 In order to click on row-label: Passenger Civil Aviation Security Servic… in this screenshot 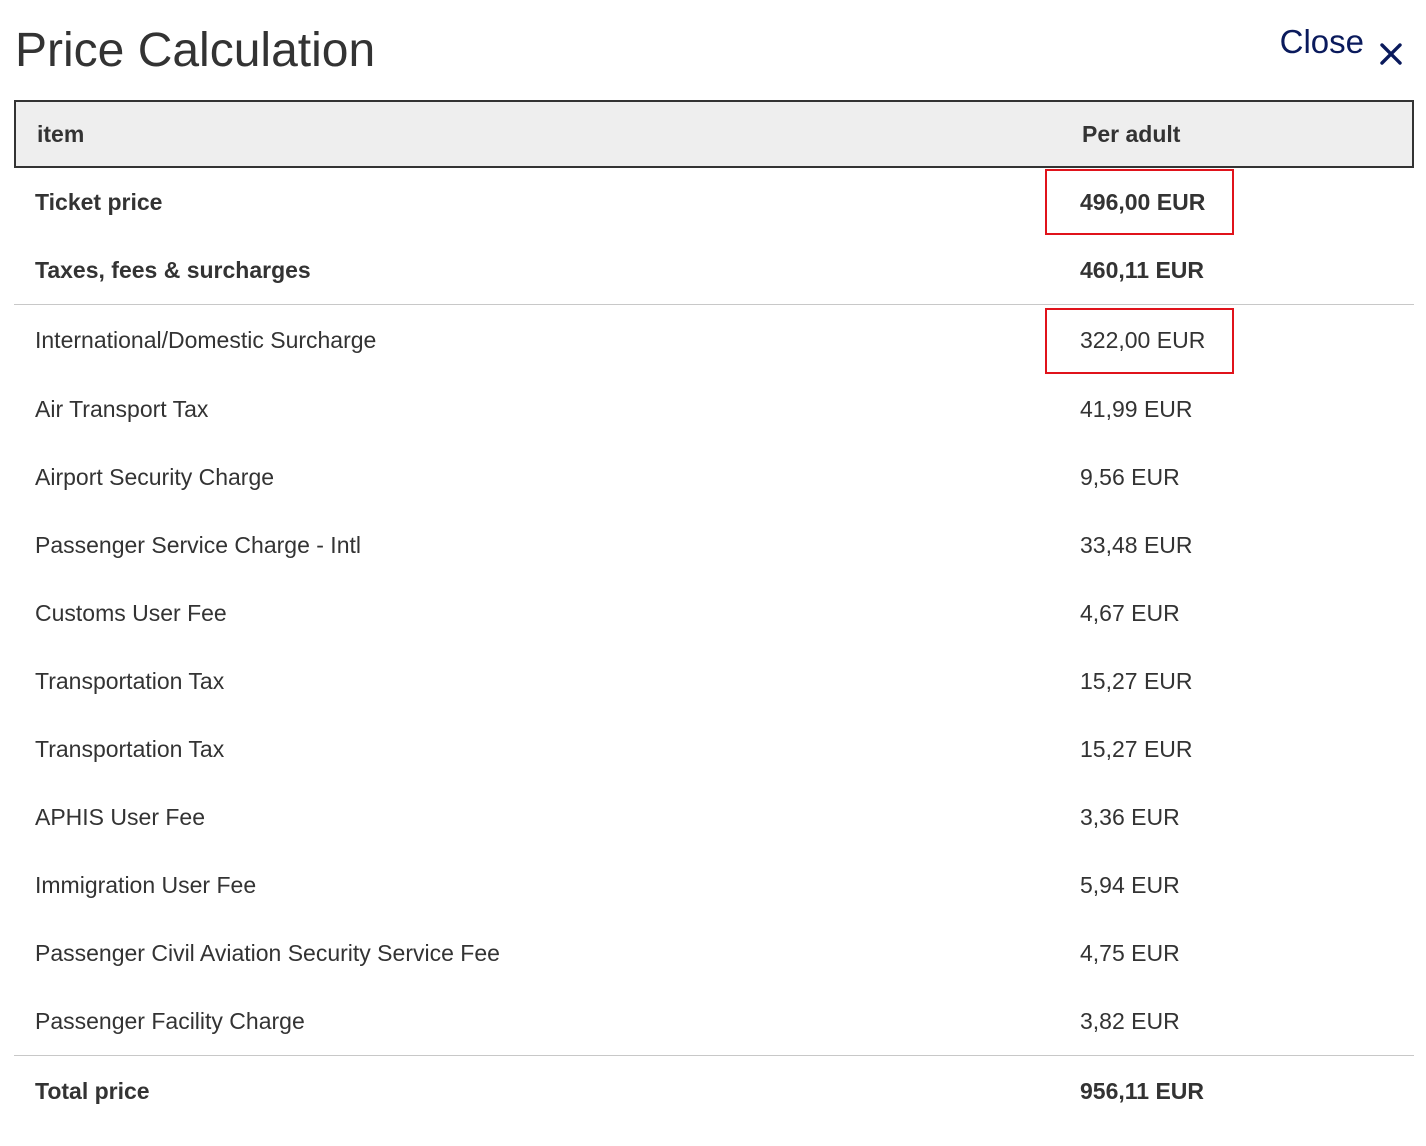, I will do `click(267, 952)`.